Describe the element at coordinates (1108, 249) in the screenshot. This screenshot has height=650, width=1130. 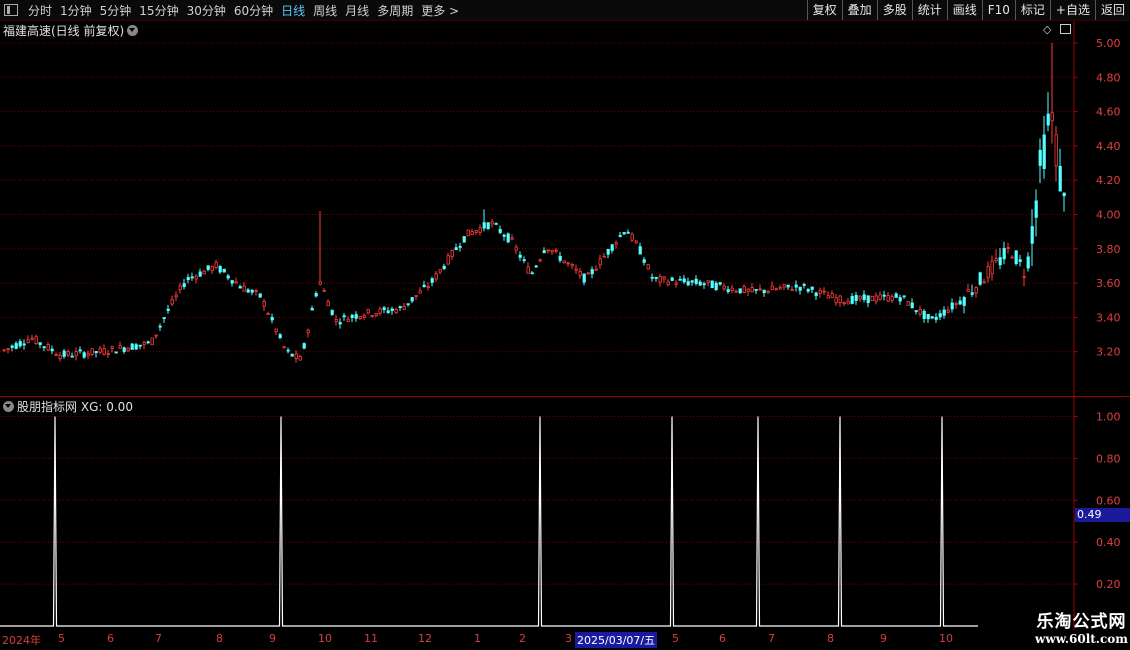
I see `y-tick-label: 3.80` at that location.